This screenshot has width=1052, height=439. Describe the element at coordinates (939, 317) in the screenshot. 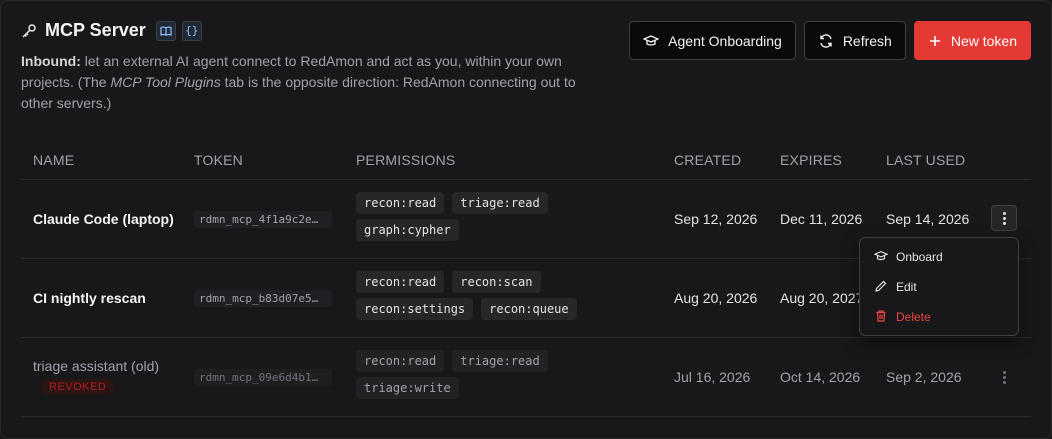

I see `menu-item-delete: Delete` at that location.